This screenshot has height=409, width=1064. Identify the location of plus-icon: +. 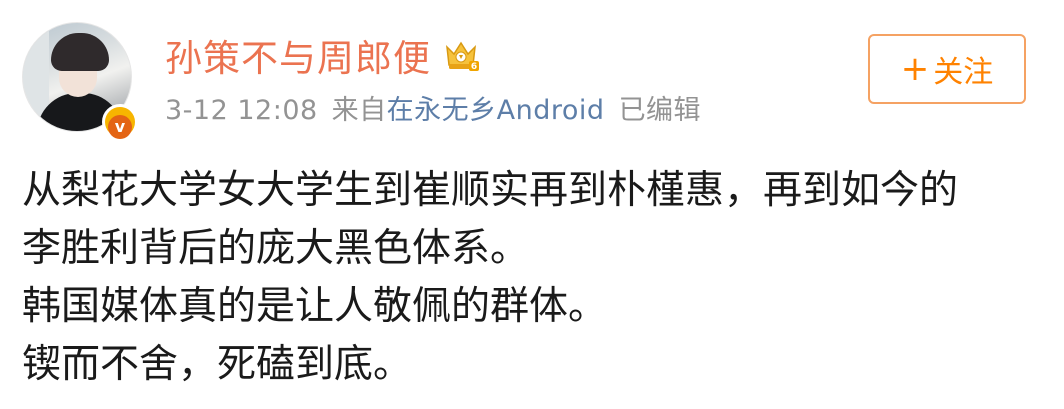
(915, 69).